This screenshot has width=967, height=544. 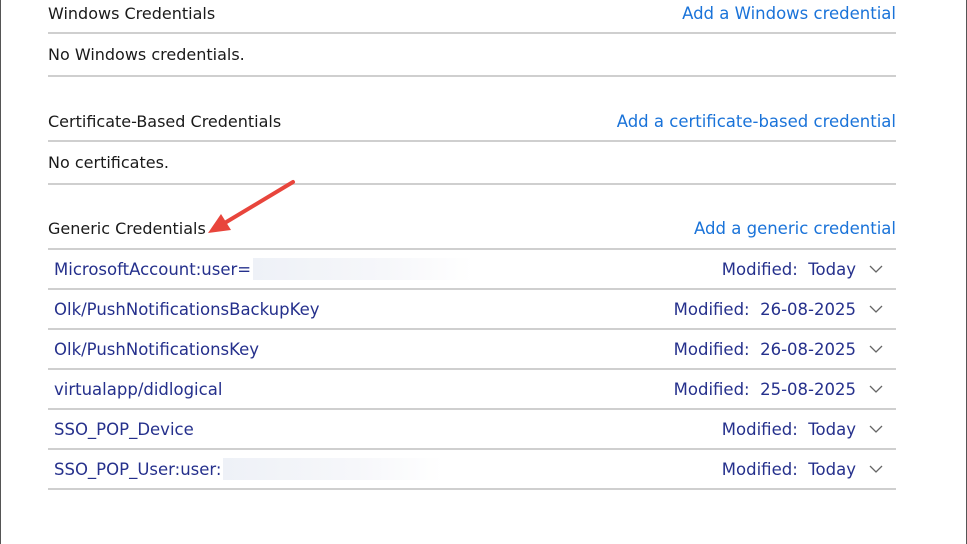 What do you see at coordinates (251, 206) in the screenshot?
I see `red-arrow-annotation` at bounding box center [251, 206].